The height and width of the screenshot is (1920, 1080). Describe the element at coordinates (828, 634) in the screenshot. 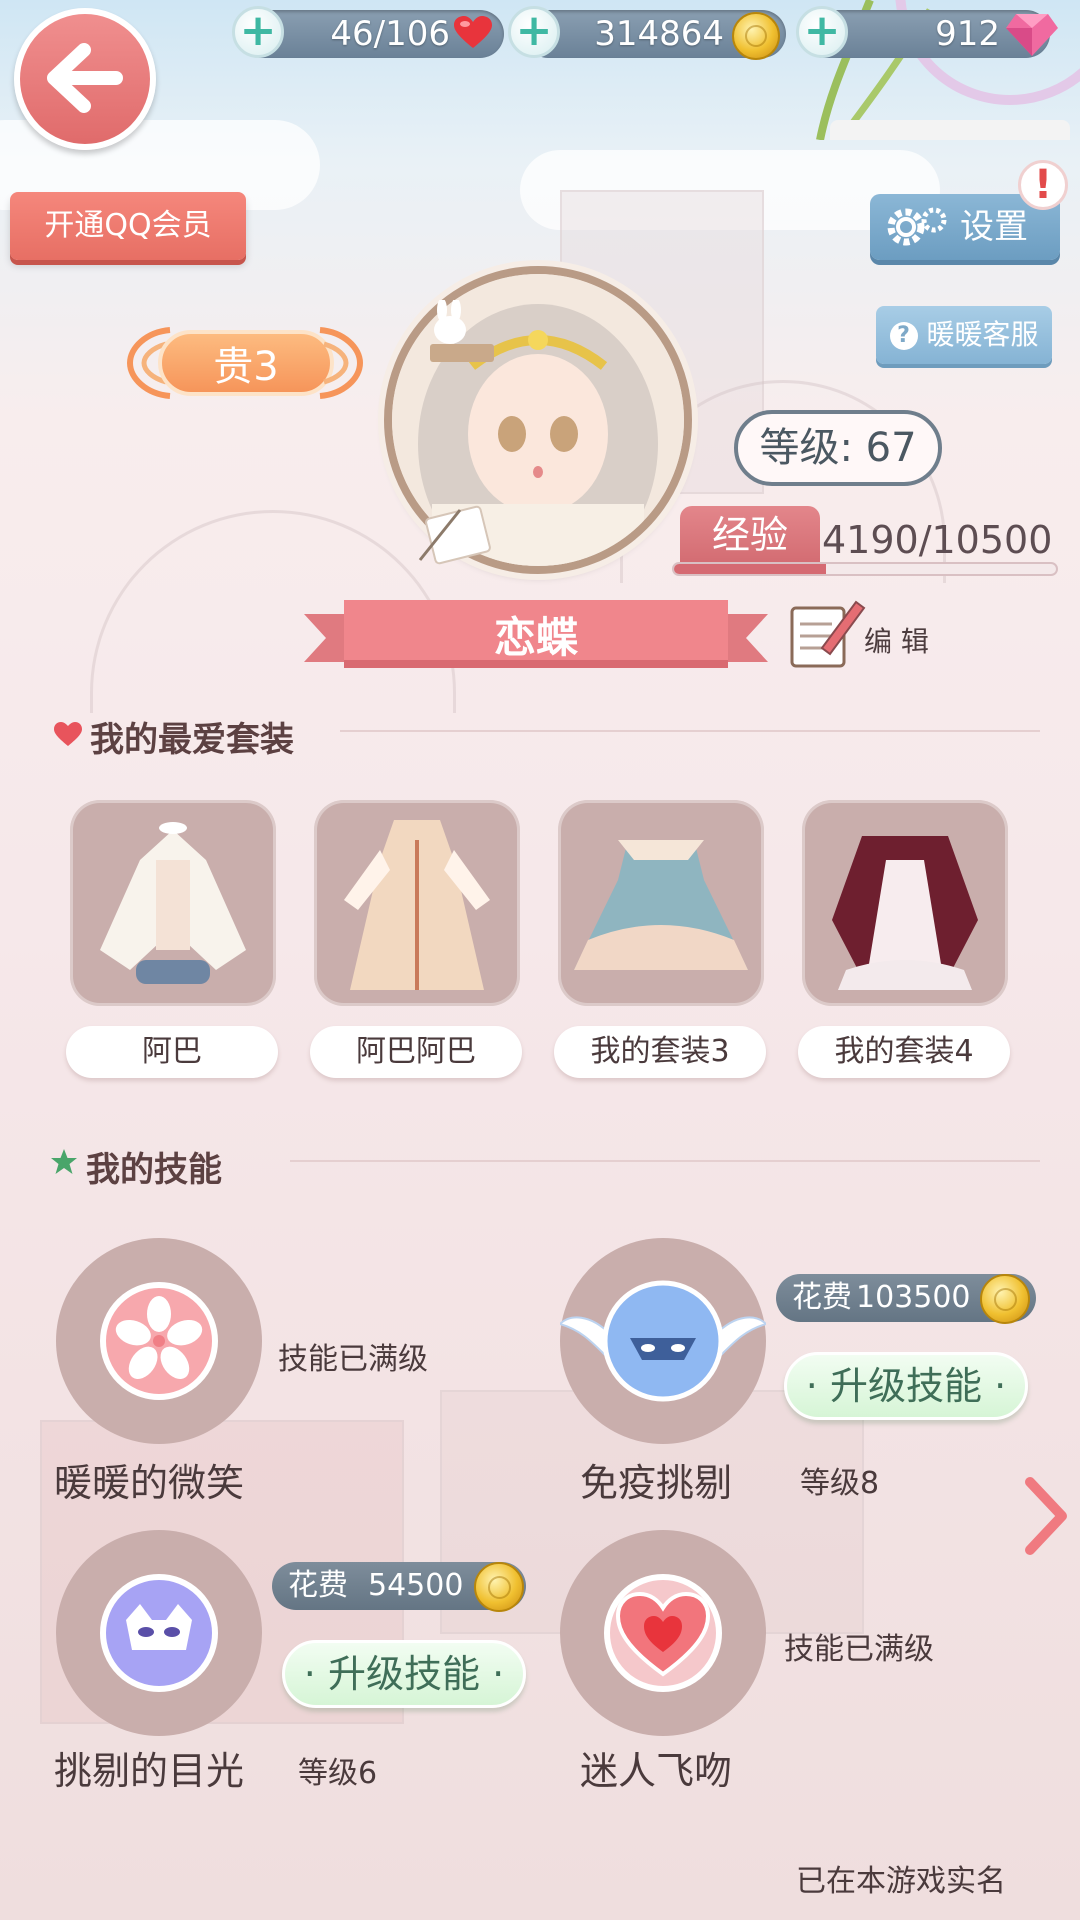

I see `edit-pencil-icon` at that location.